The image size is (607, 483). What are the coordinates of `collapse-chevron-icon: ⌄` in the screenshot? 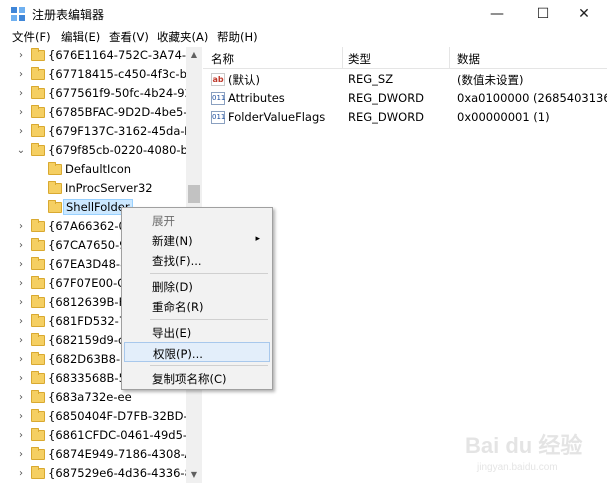 It's located at (21, 151).